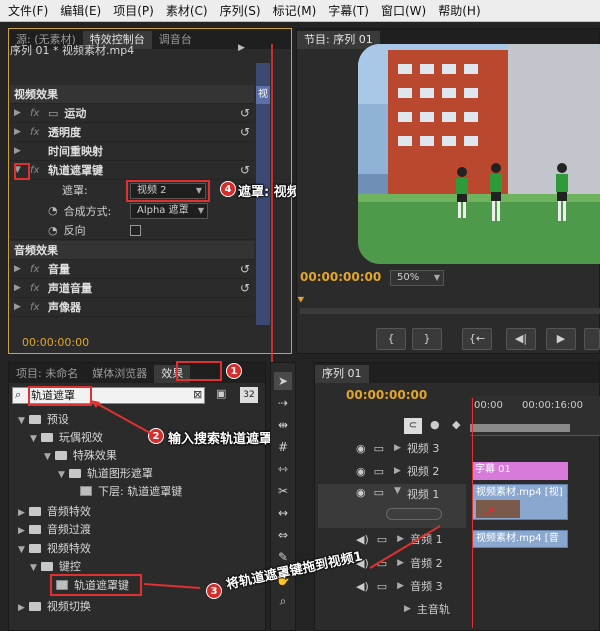 This screenshot has height=631, width=600. Describe the element at coordinates (435, 424) in the screenshot. I see `marker-icon: ●` at that location.